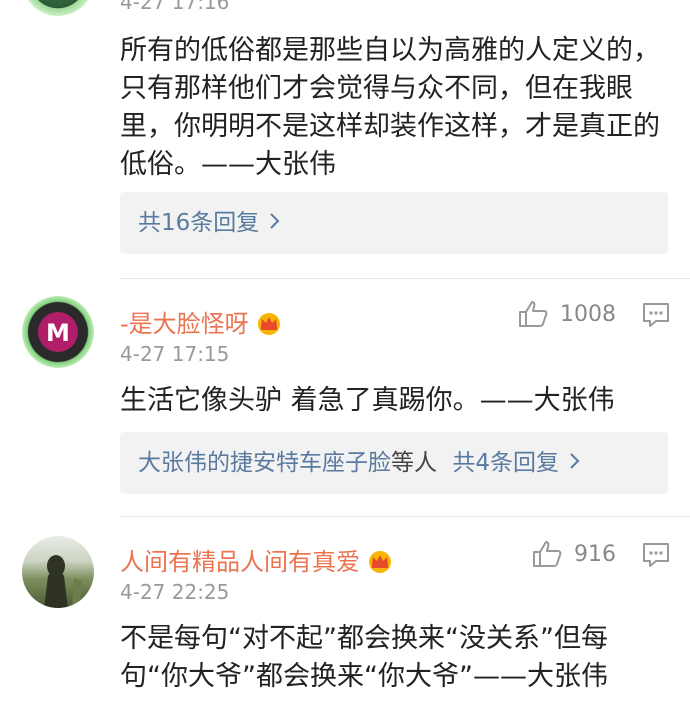 The height and width of the screenshot is (708, 690). What do you see at coordinates (588, 314) in the screenshot?
I see `like-count: 1008` at bounding box center [588, 314].